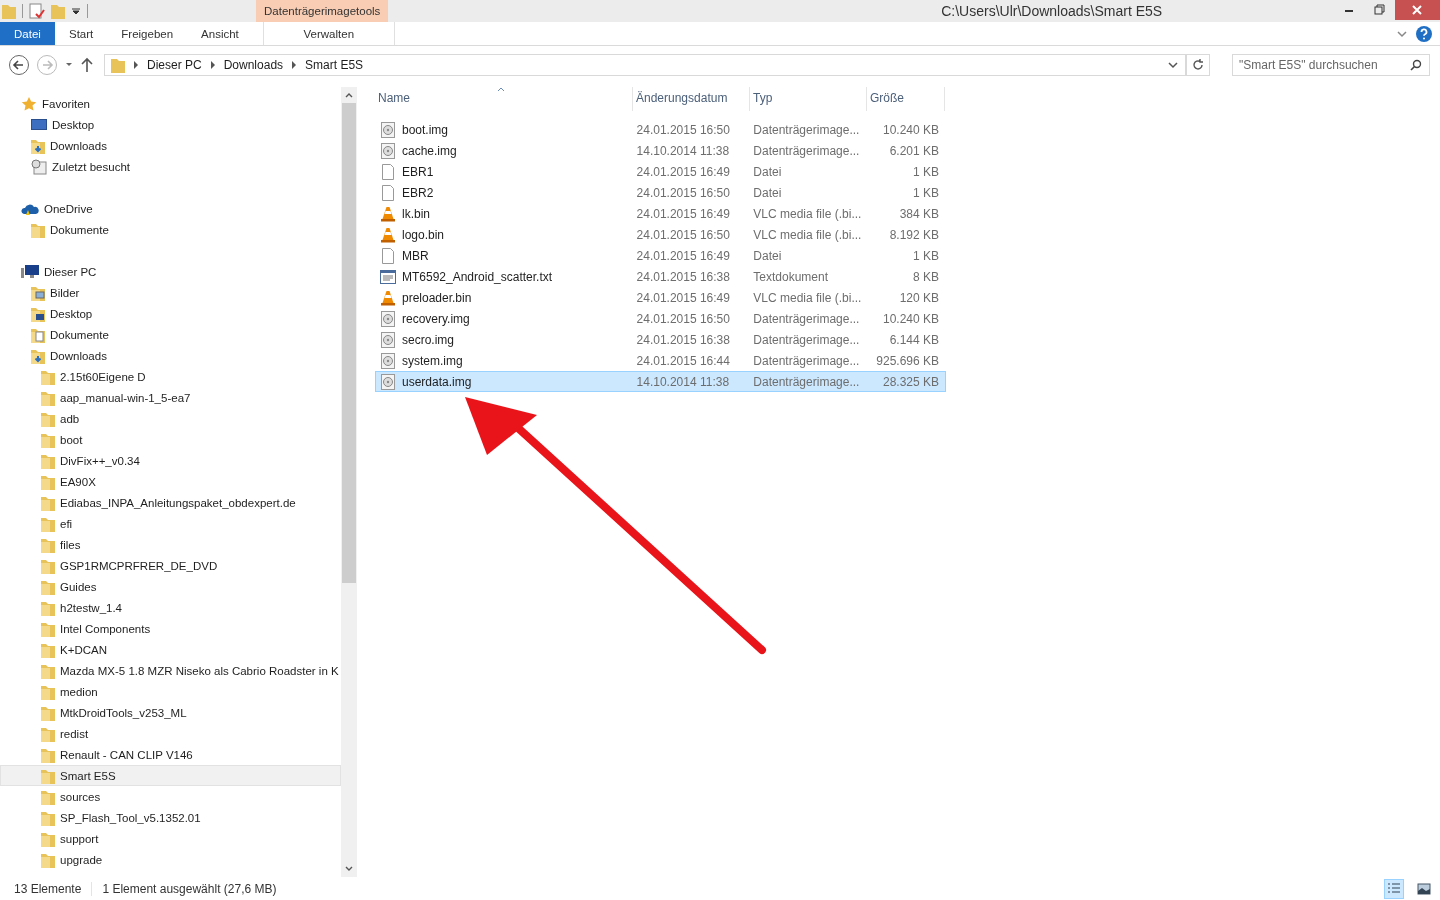  What do you see at coordinates (170, 754) in the screenshot?
I see `sidebar-item: Renault - CAN CLIP V146` at bounding box center [170, 754].